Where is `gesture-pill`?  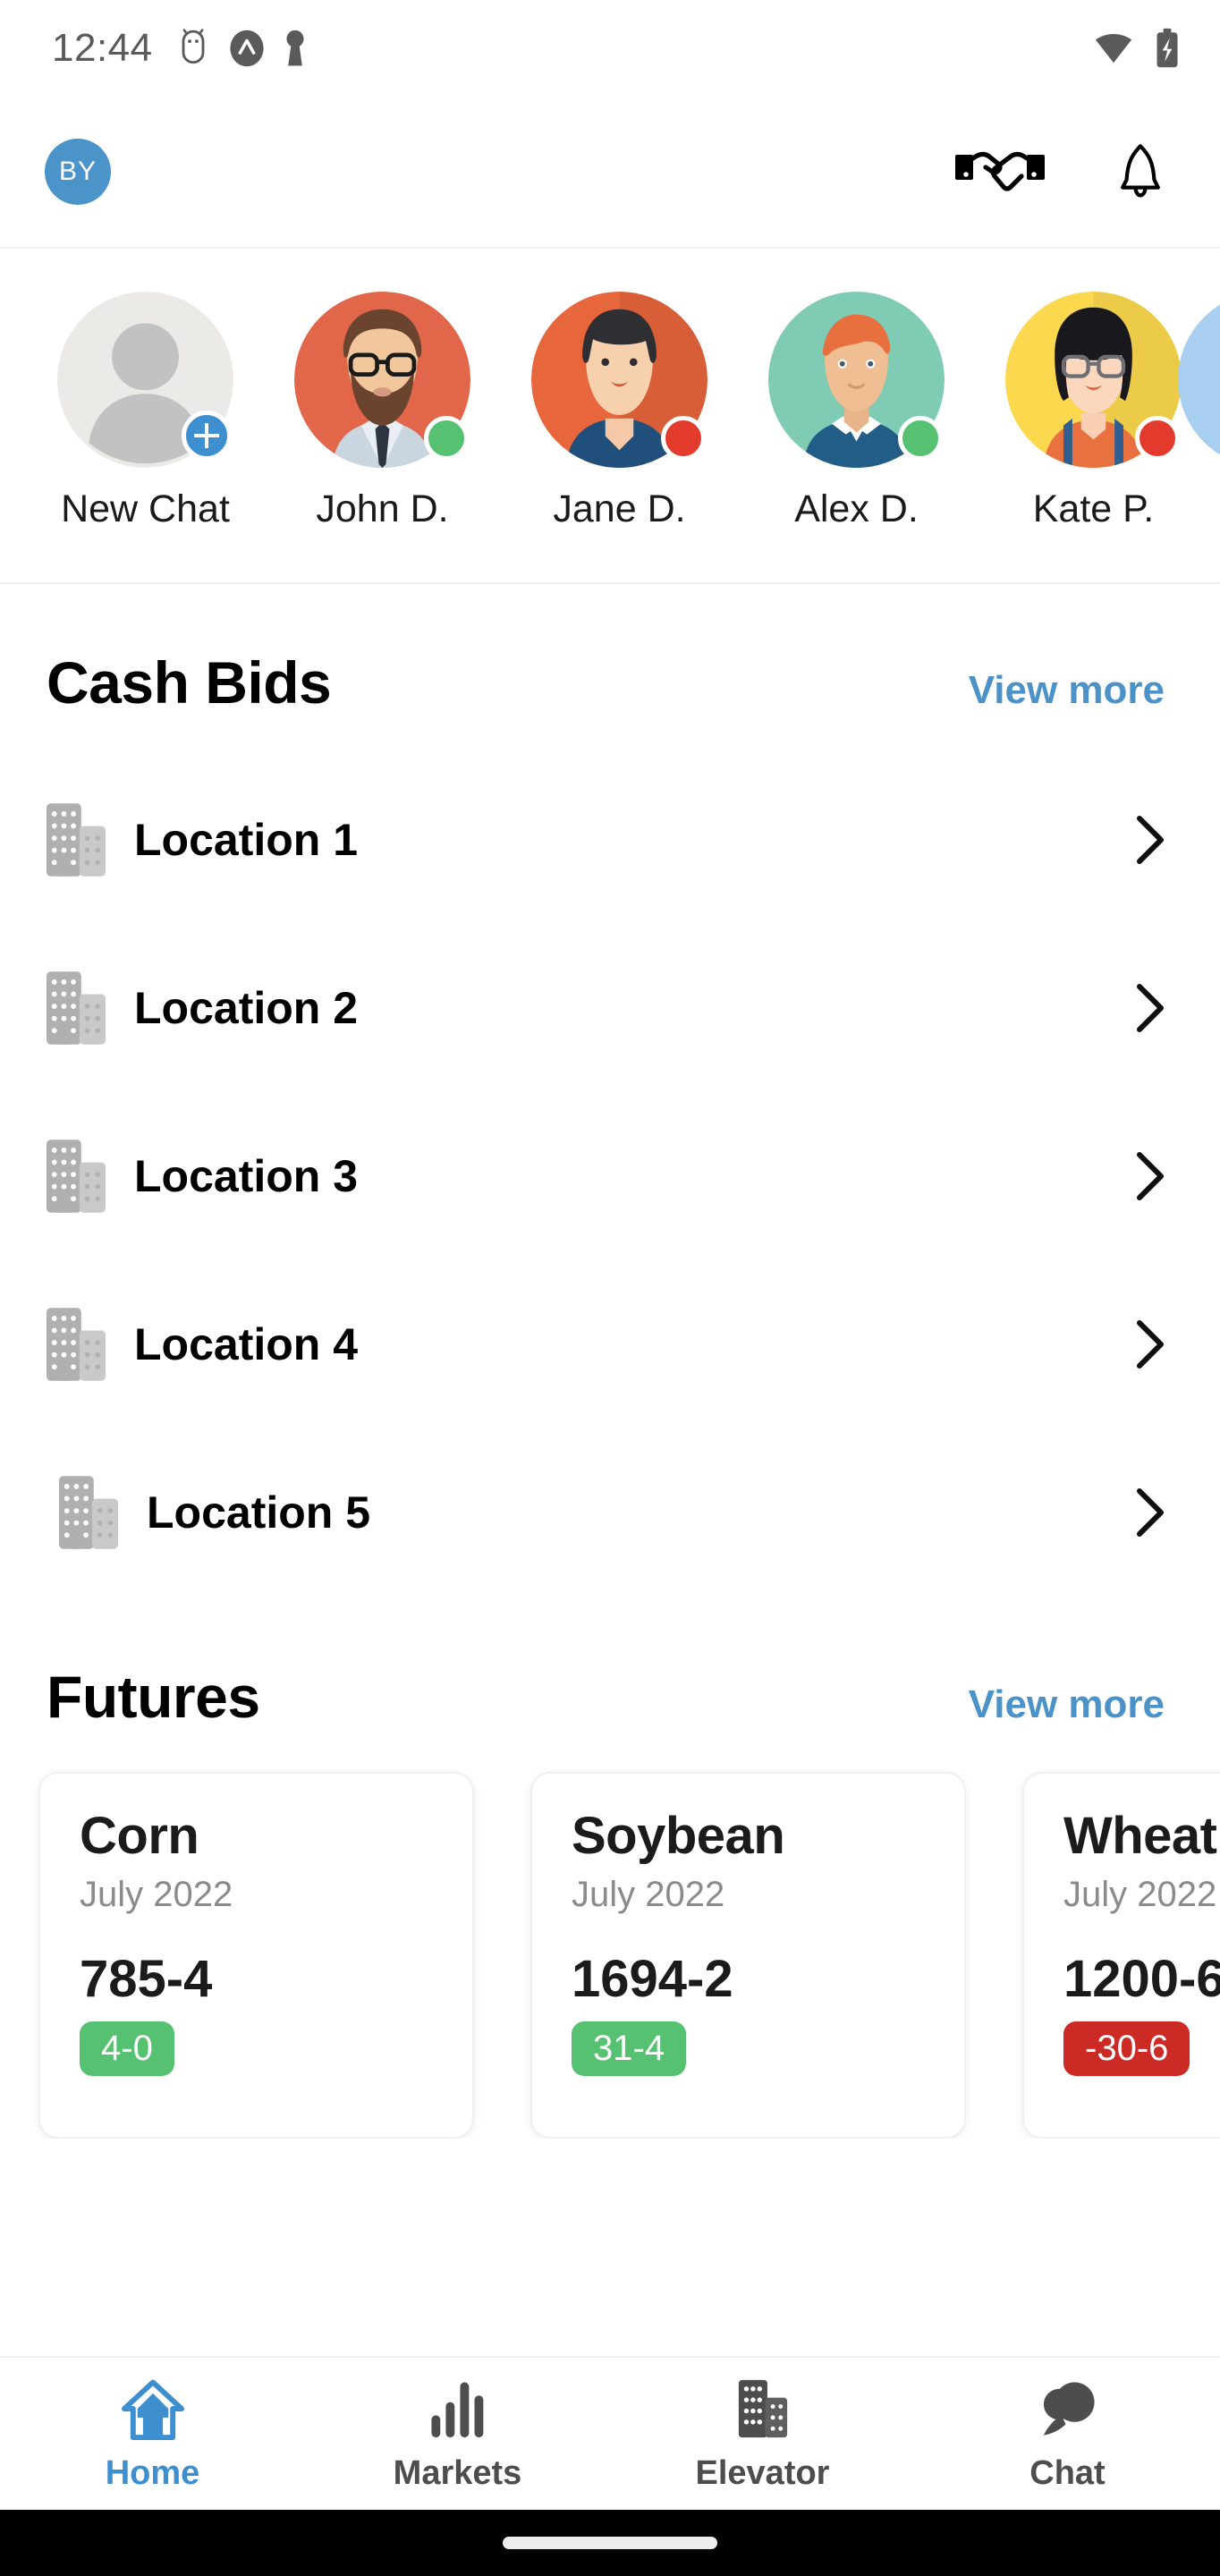
gesture-pill is located at coordinates (610, 2543).